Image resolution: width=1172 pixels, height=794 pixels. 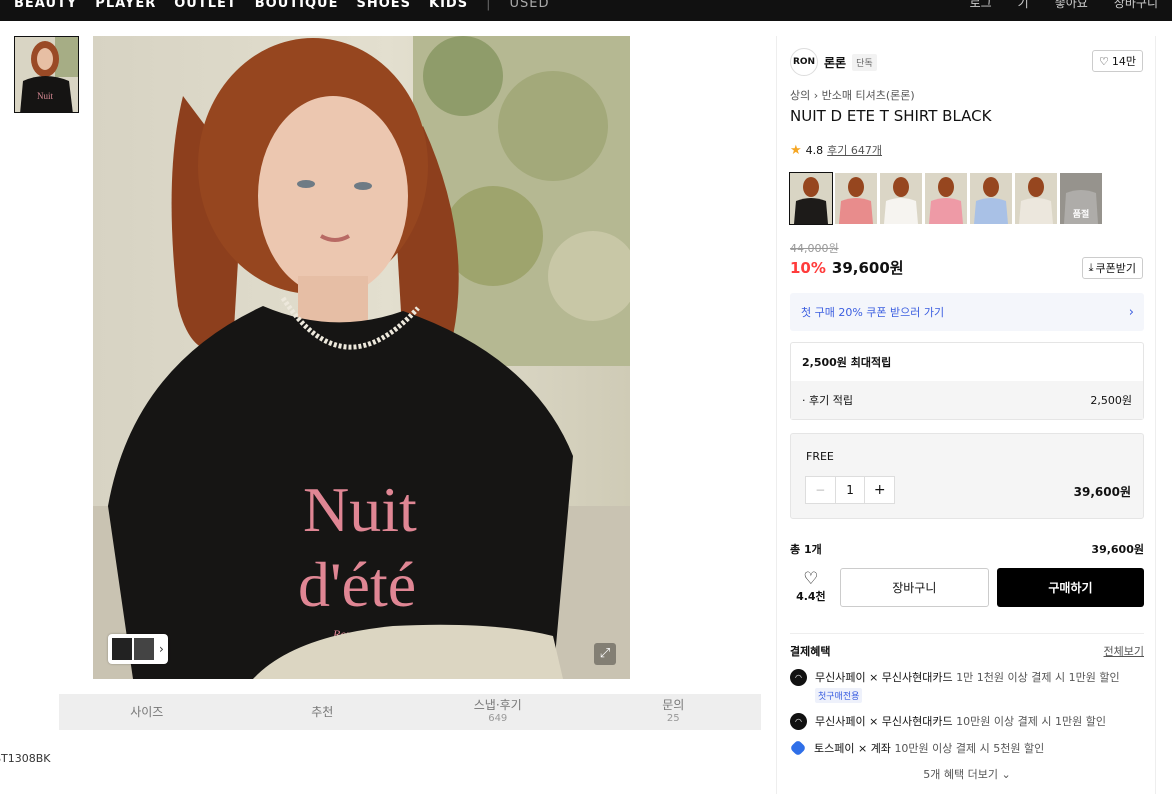 I want to click on user-nav-item: 좋아요, so click(x=1071, y=5).